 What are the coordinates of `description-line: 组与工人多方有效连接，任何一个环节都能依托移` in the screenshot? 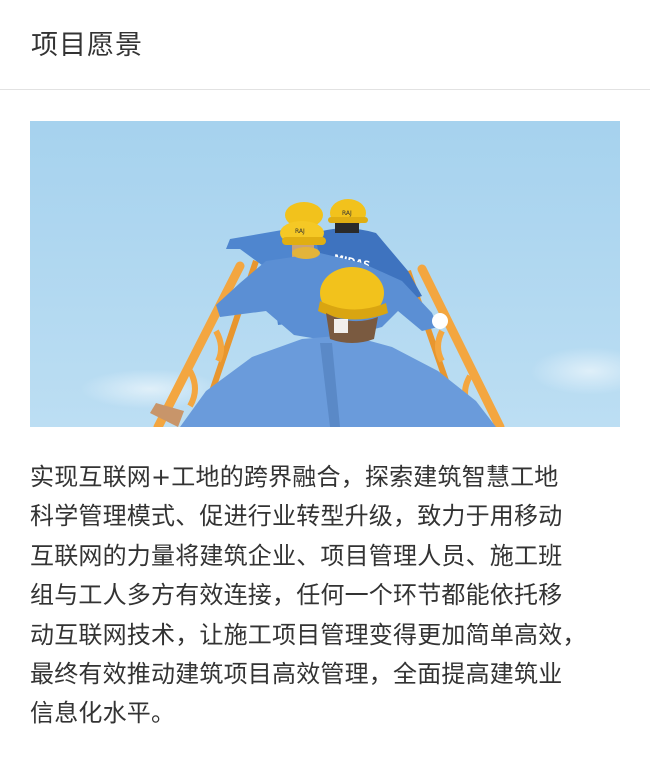 It's located at (296, 595).